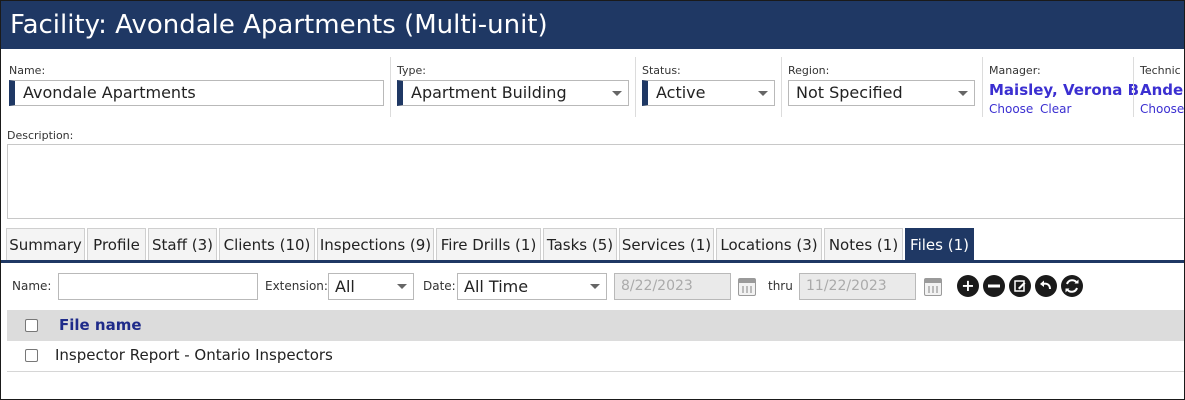 This screenshot has width=1185, height=400. What do you see at coordinates (681, 92) in the screenshot?
I see `status-value: Active` at bounding box center [681, 92].